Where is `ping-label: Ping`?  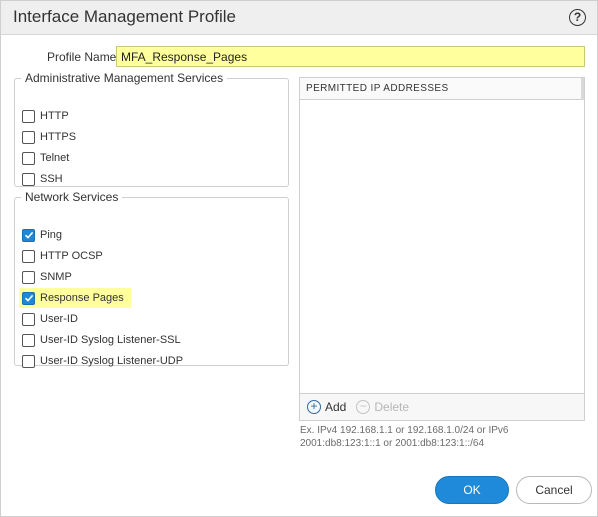
ping-label: Ping is located at coordinates (51, 235).